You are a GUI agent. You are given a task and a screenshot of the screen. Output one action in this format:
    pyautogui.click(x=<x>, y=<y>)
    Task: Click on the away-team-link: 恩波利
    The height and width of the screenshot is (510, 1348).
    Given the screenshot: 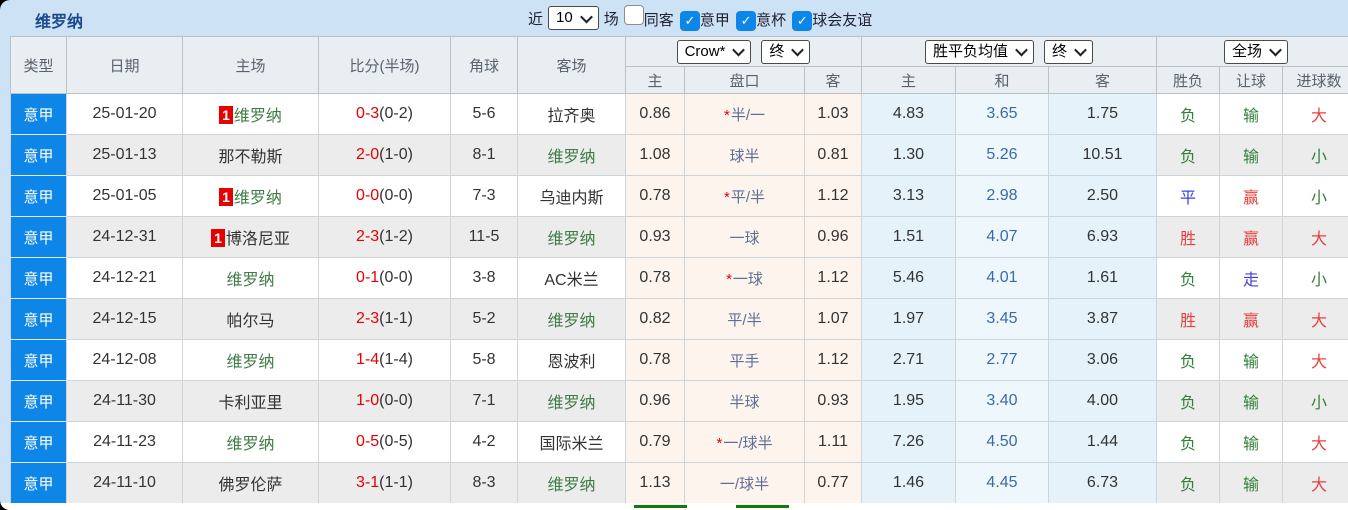 What is the action you would take?
    pyautogui.click(x=571, y=362)
    